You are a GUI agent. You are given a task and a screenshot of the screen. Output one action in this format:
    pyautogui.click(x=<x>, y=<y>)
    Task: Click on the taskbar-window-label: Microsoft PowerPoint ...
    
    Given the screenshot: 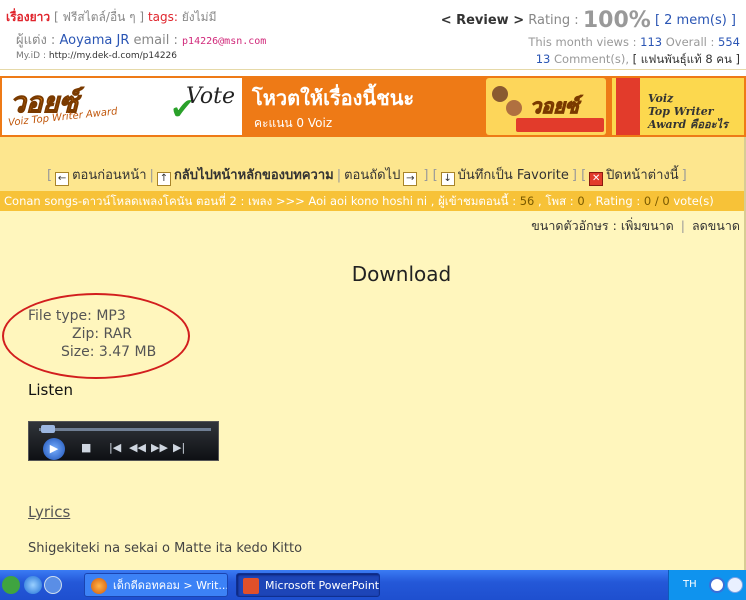 What is the action you would take?
    pyautogui.click(x=322, y=585)
    